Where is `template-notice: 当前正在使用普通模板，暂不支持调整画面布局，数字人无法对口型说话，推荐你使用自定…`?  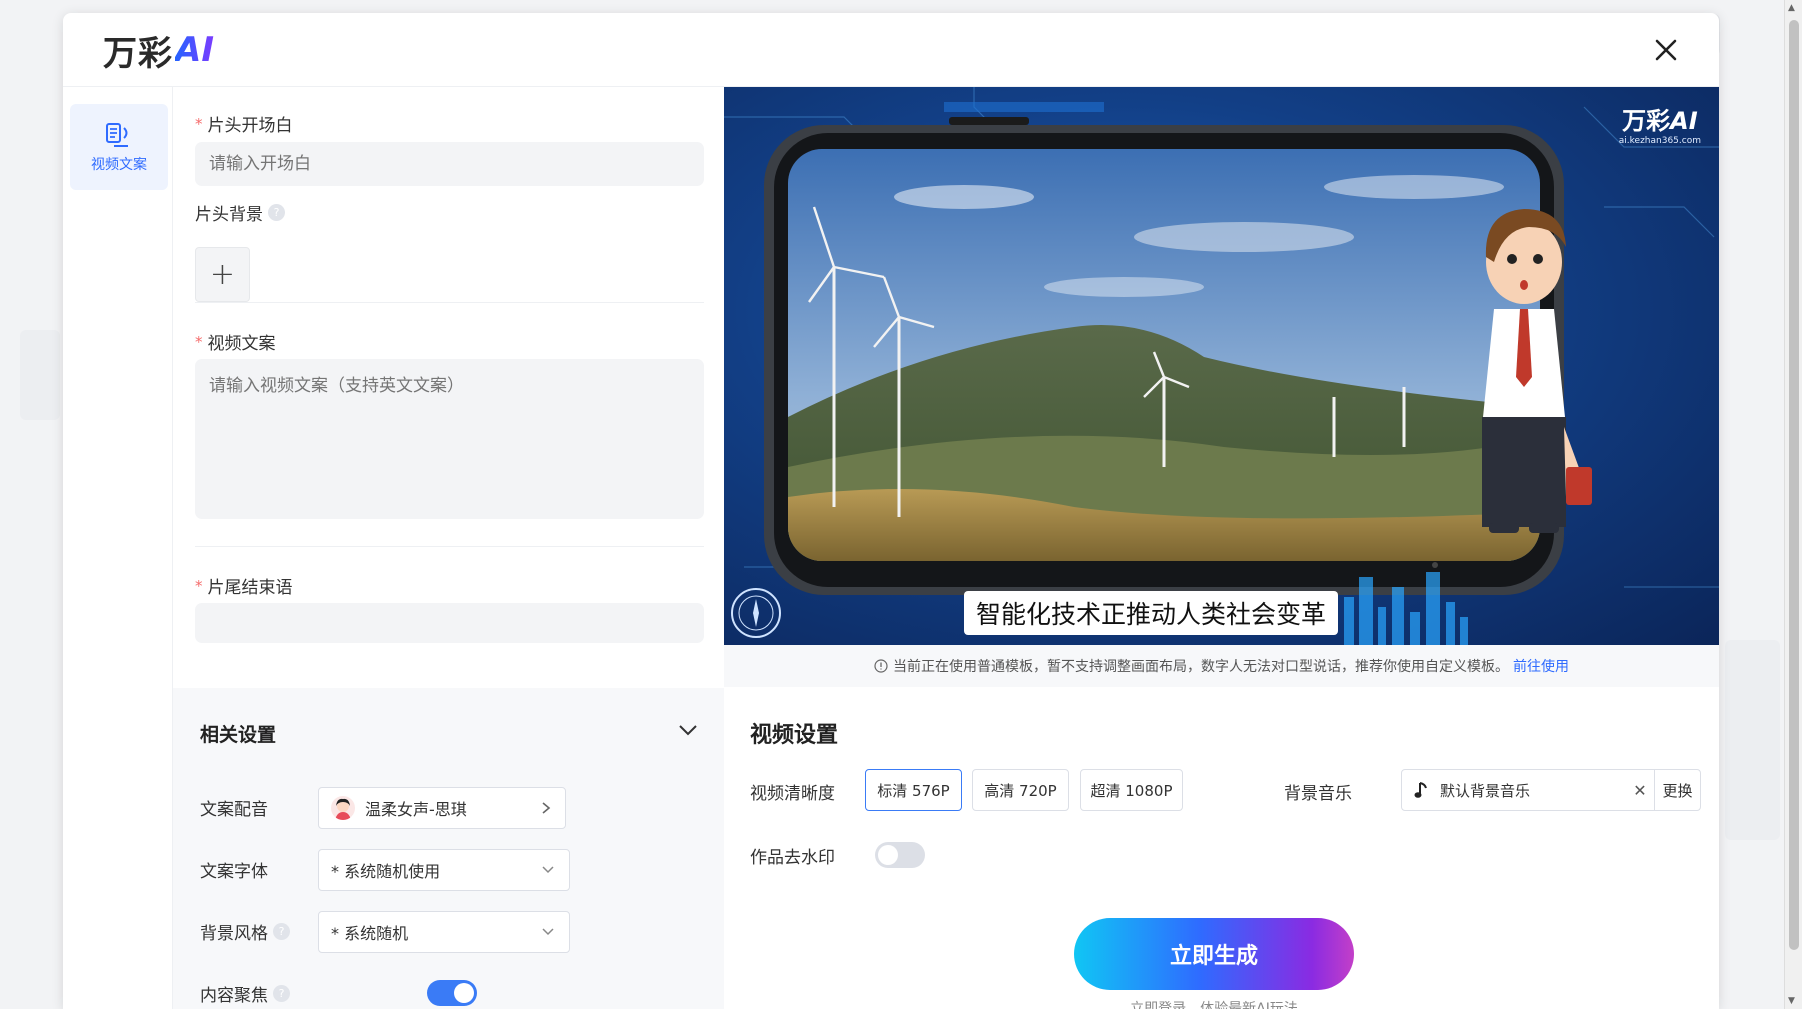 template-notice: 当前正在使用普通模板，暂不支持调整画面布局，数字人无法对口型说话，推荐你使用自定… is located at coordinates (1221, 666).